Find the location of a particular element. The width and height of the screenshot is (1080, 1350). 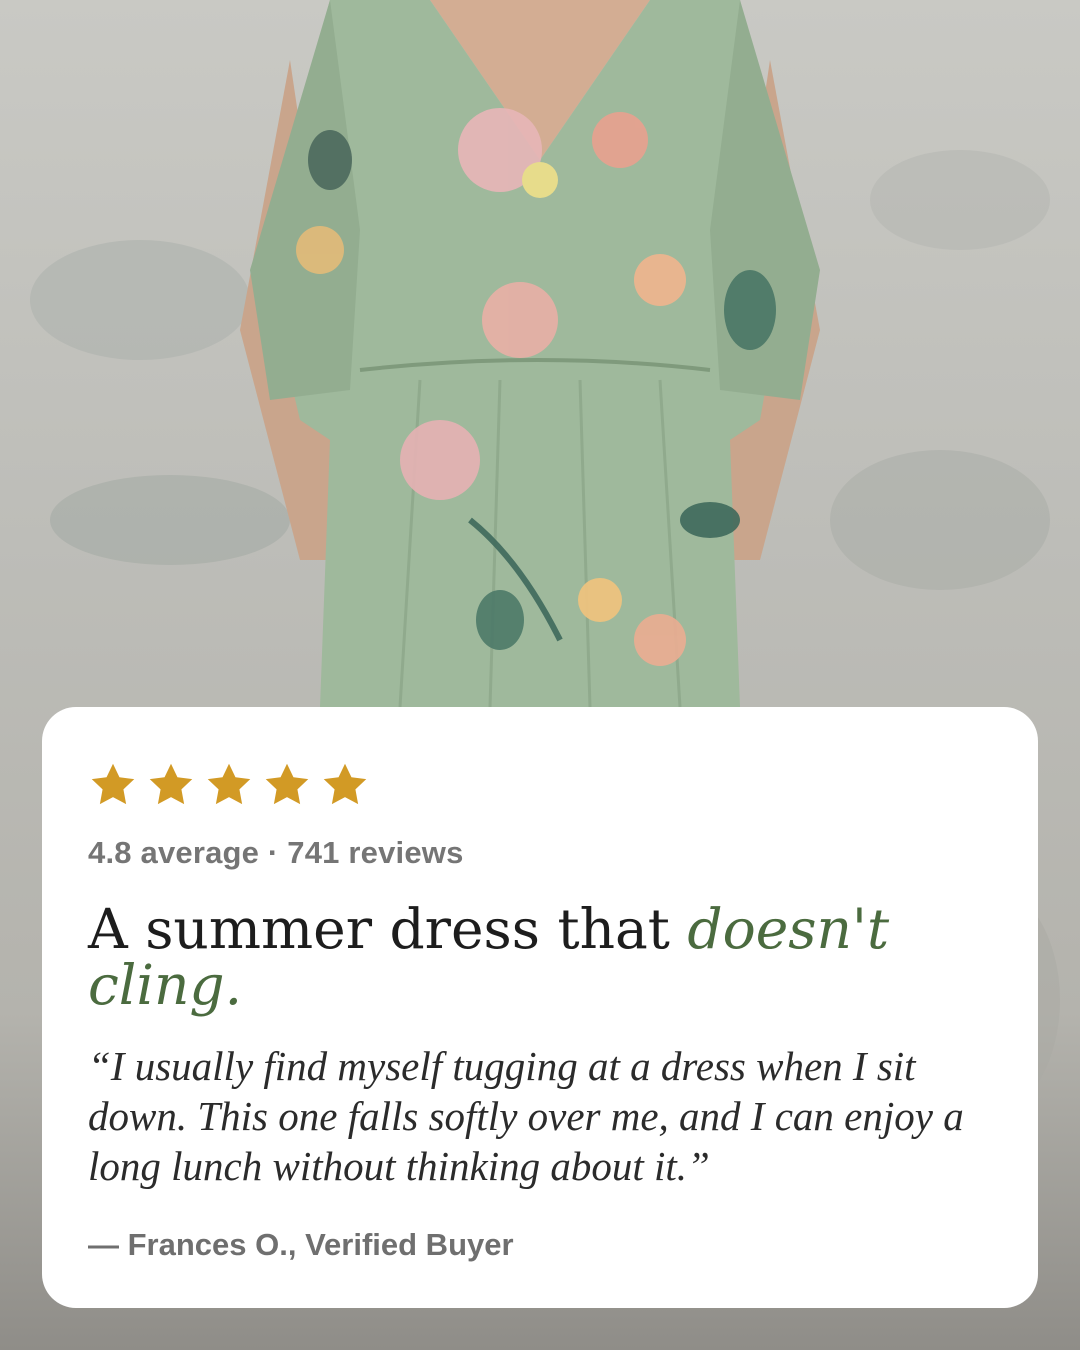

headline-text: A summer dress that is located at coordinates (388, 929).